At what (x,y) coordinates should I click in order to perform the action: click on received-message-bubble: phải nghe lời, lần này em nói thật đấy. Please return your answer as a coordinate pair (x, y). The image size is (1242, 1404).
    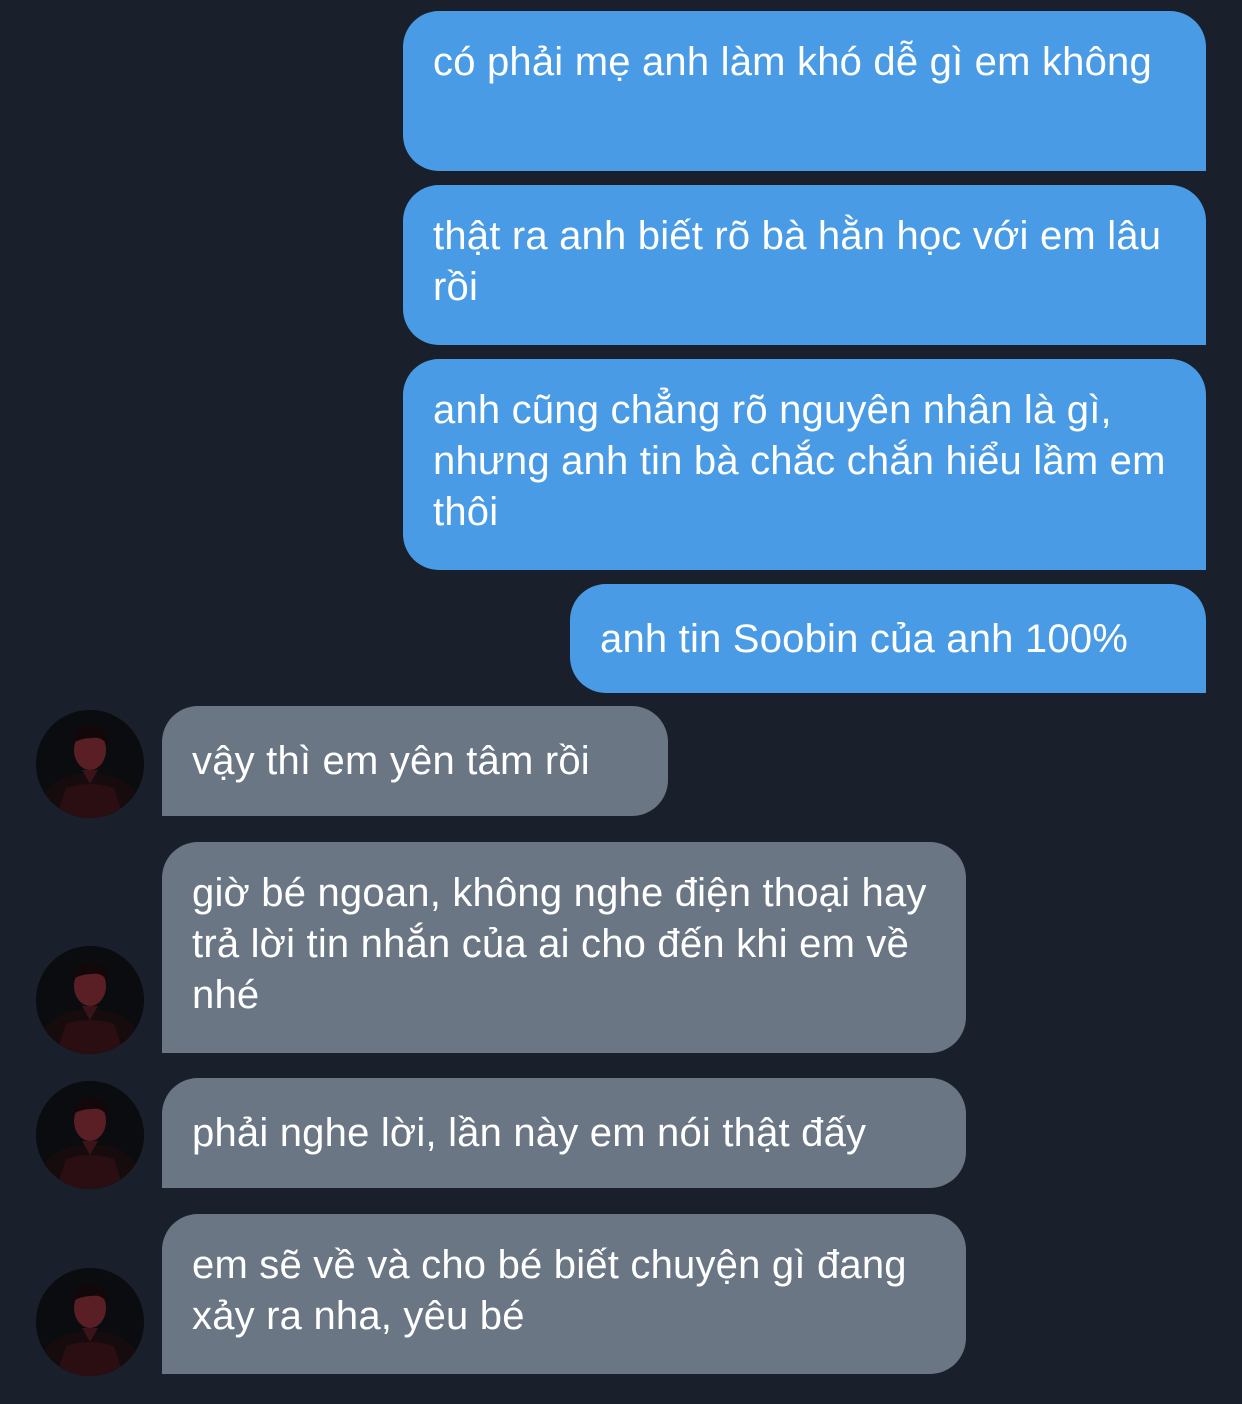
    Looking at the image, I should click on (564, 1133).